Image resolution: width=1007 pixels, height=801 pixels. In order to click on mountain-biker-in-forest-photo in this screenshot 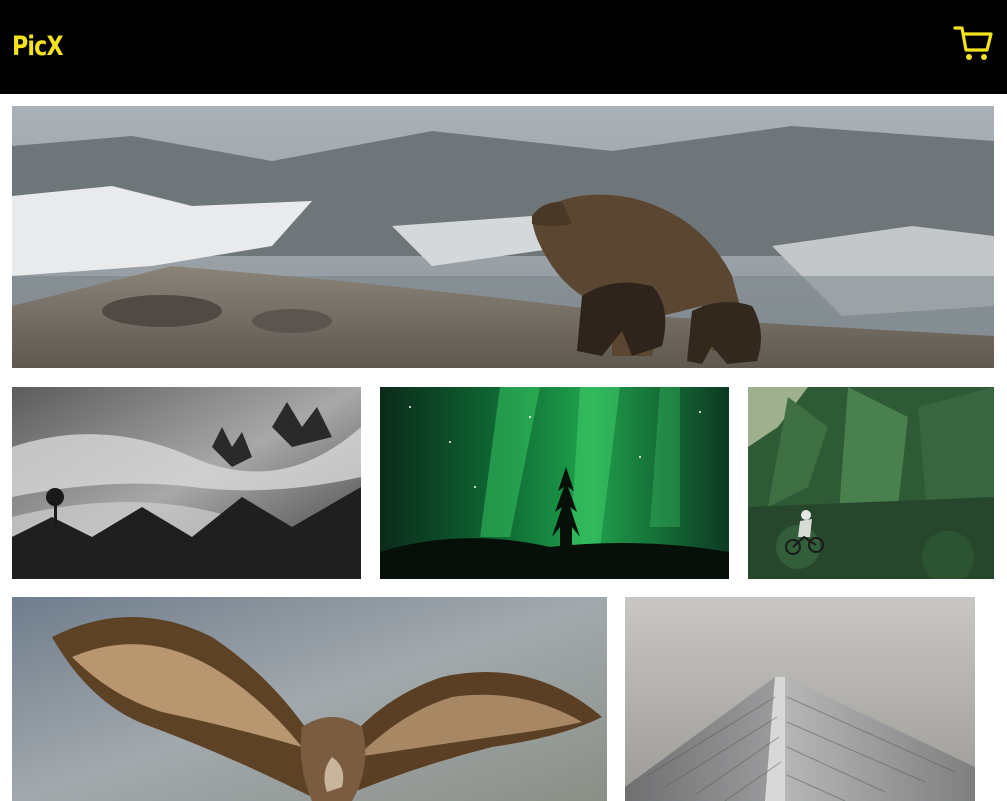, I will do `click(871, 483)`.